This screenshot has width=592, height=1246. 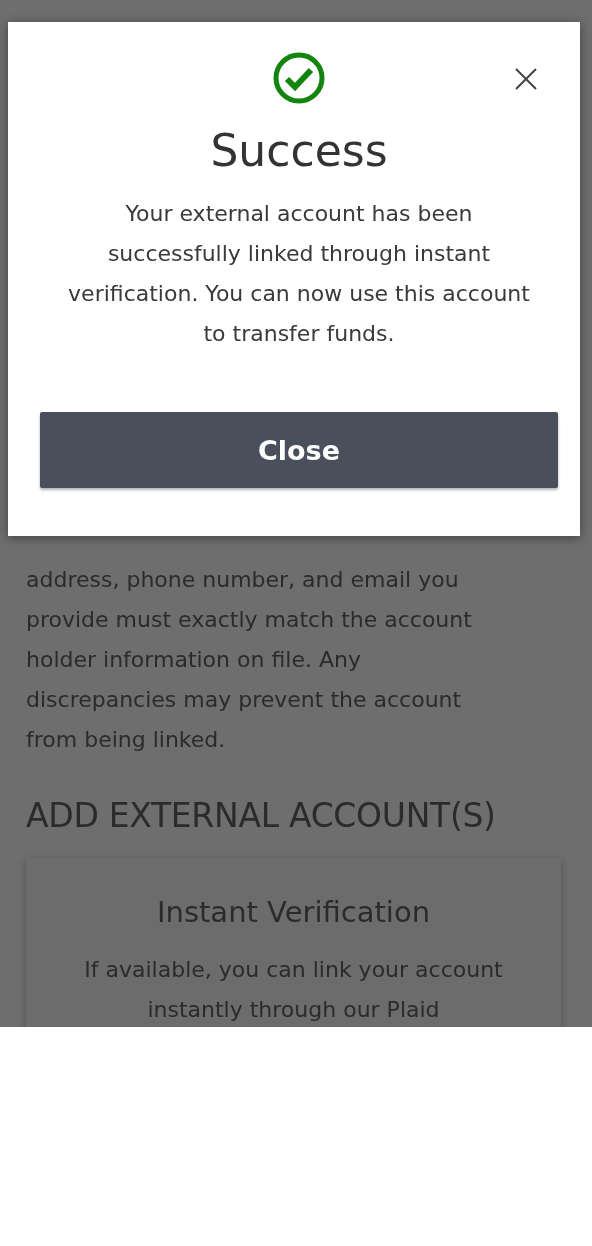 What do you see at coordinates (299, 450) in the screenshot?
I see `close-button: Close` at bounding box center [299, 450].